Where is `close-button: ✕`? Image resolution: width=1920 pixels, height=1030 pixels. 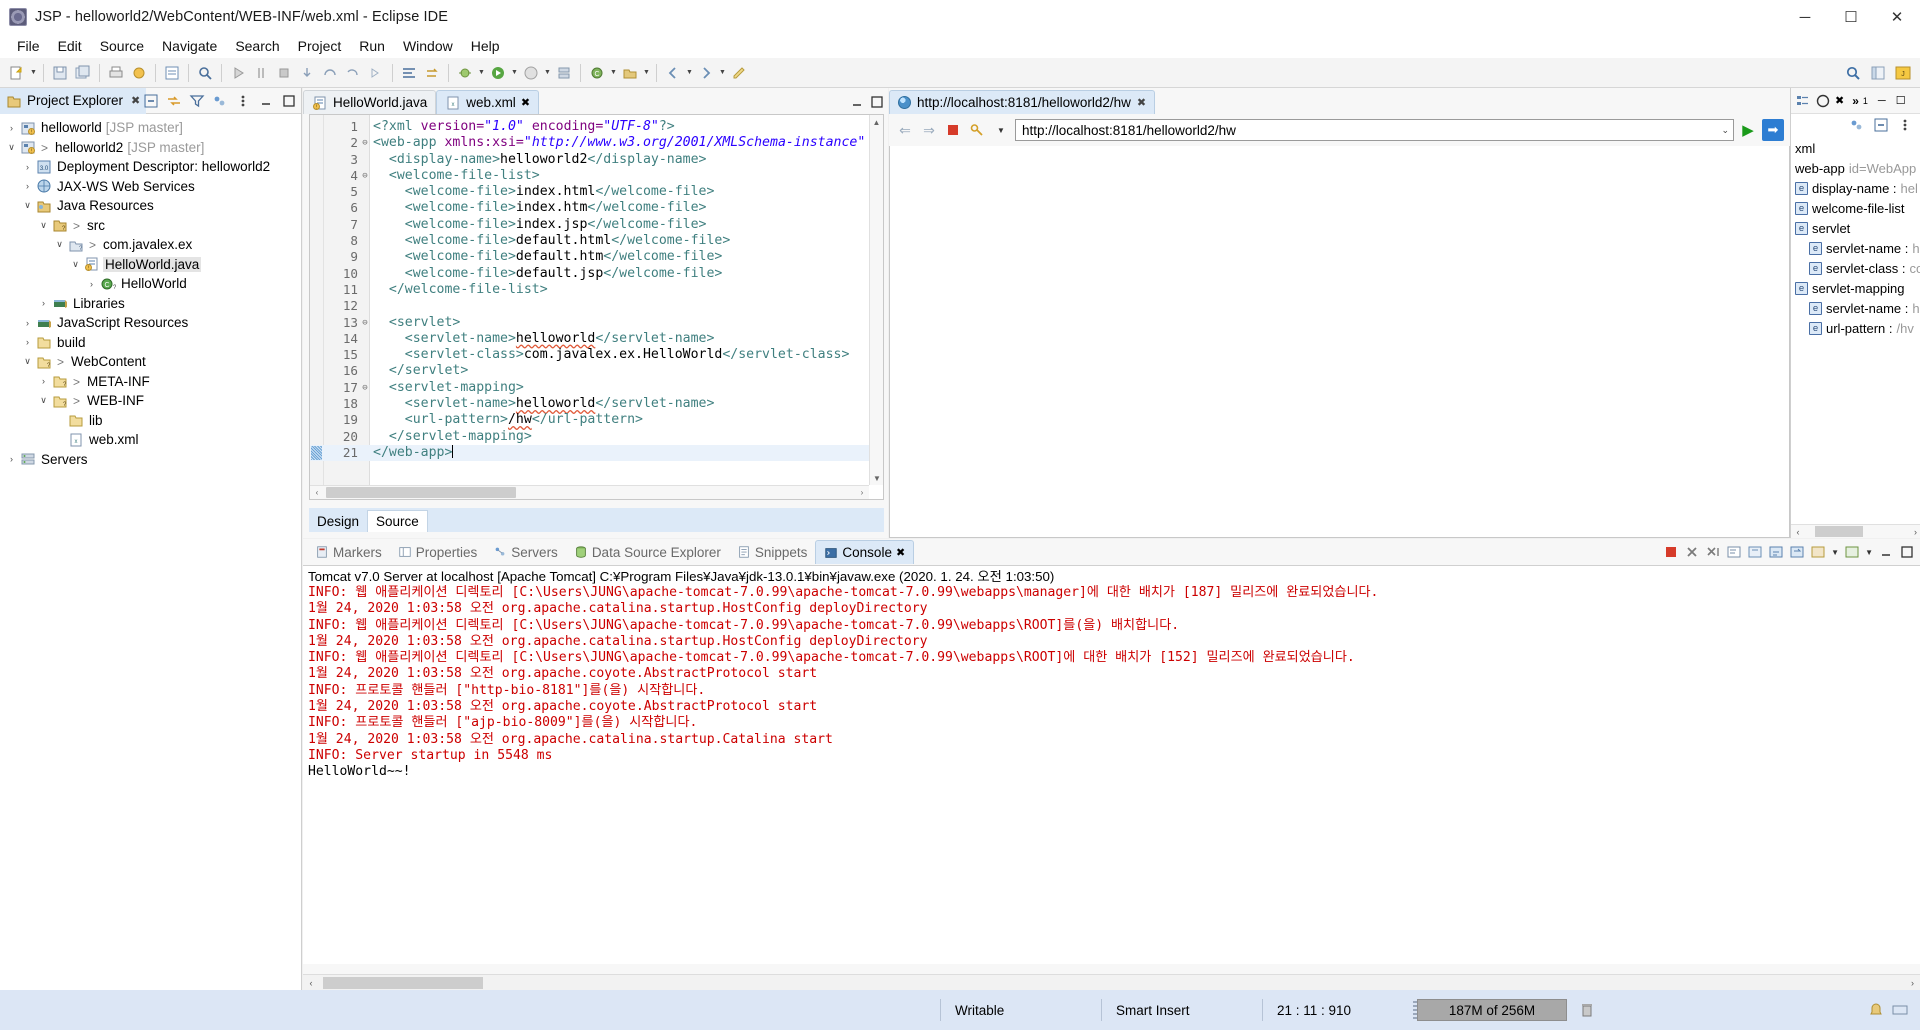
close-button: ✕ is located at coordinates (1897, 17).